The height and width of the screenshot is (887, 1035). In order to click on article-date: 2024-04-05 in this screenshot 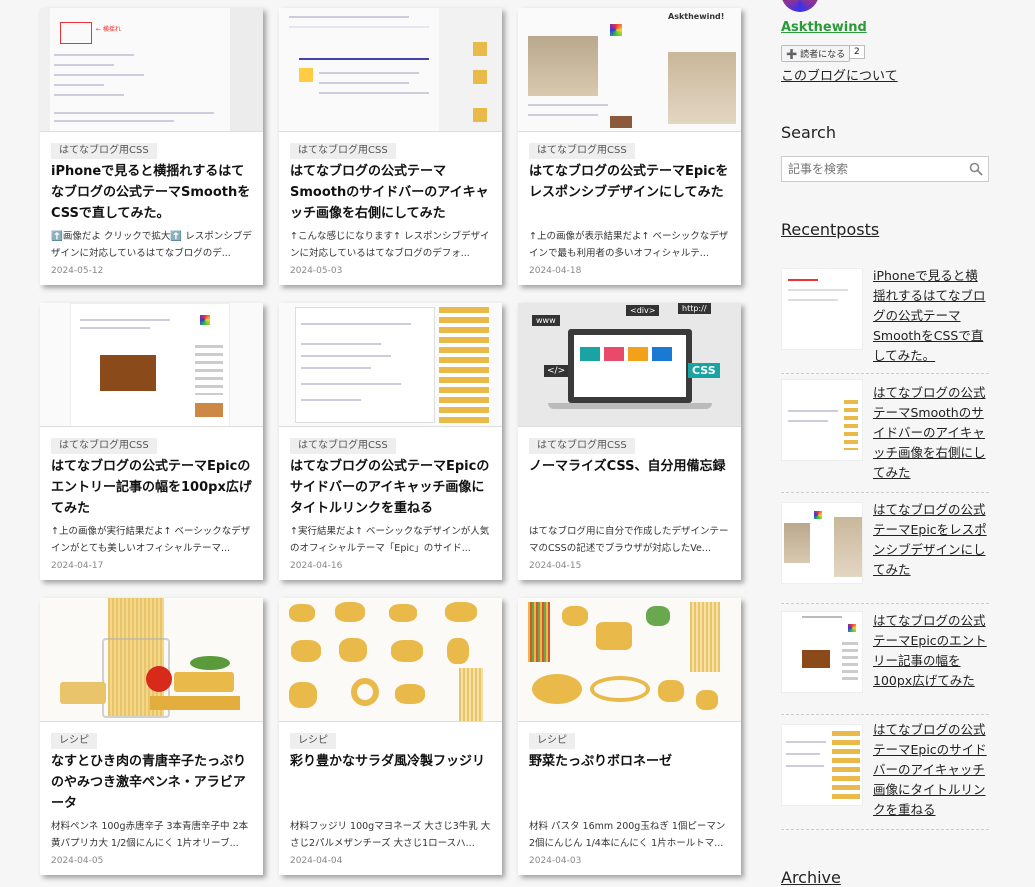, I will do `click(77, 861)`.